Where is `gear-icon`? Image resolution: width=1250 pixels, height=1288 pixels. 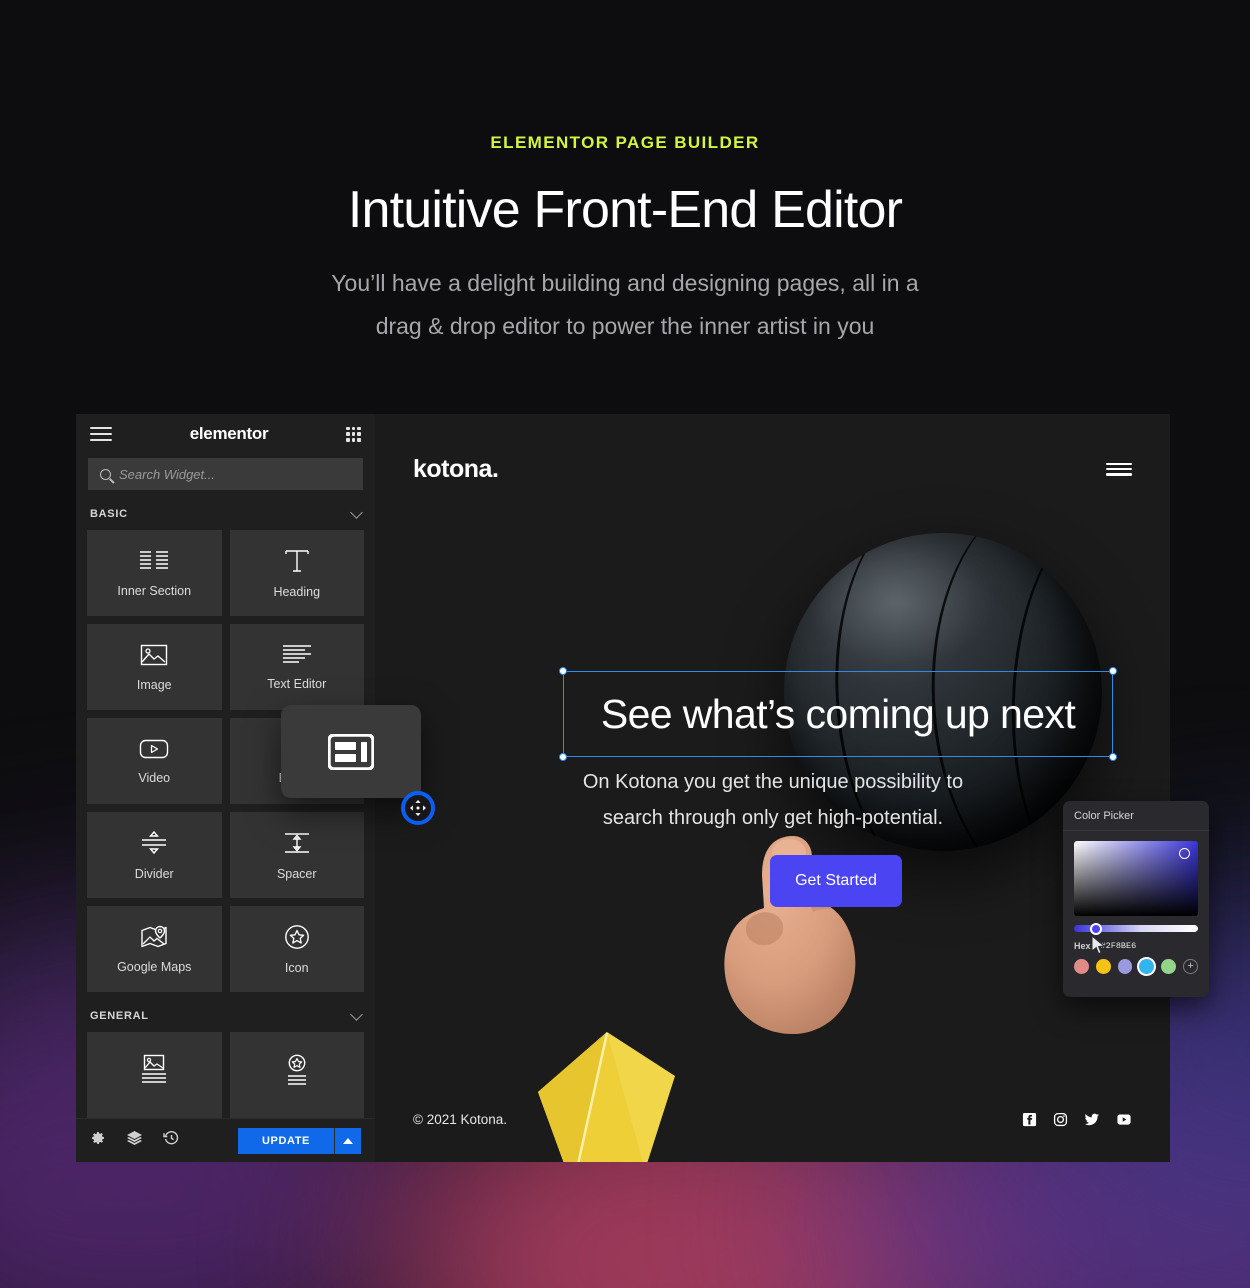 gear-icon is located at coordinates (98, 1140).